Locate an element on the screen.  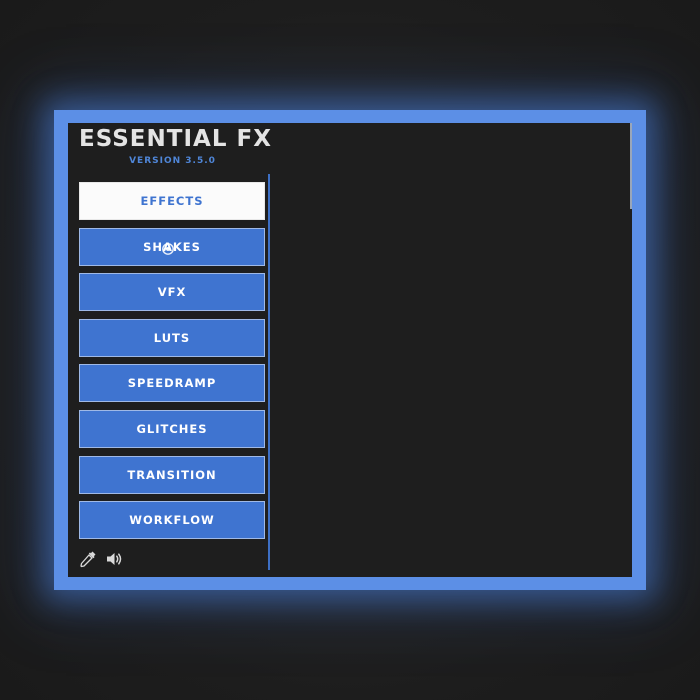
nav-button-label: VFX is located at coordinates (172, 292).